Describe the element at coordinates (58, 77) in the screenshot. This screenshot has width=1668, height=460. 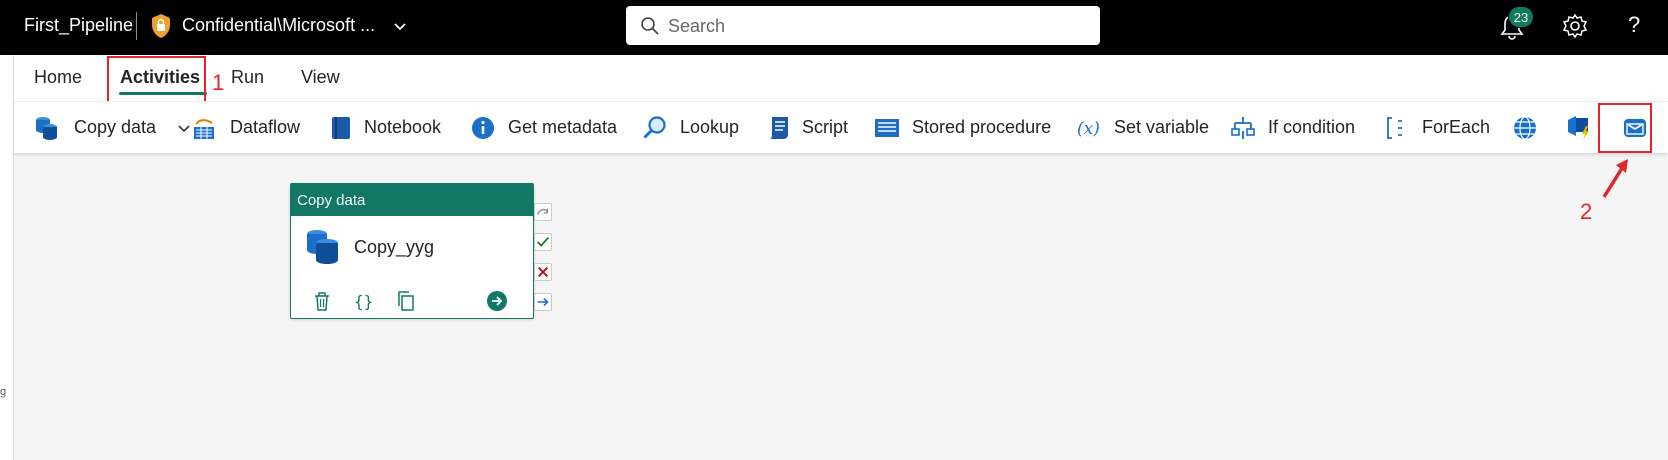
I see `tab-home: Home` at that location.